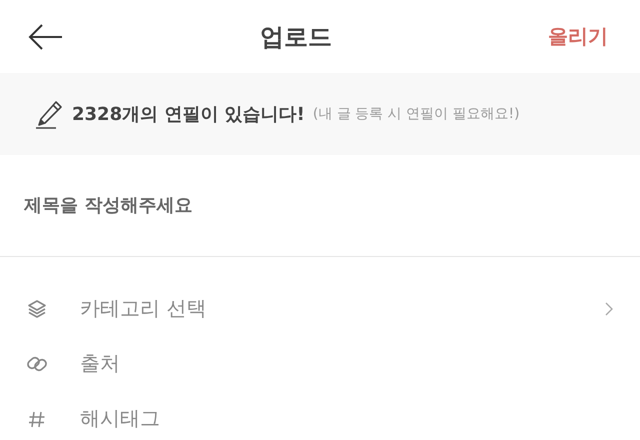  Describe the element at coordinates (347, 418) in the screenshot. I see `option-item: 해시태그` at that location.